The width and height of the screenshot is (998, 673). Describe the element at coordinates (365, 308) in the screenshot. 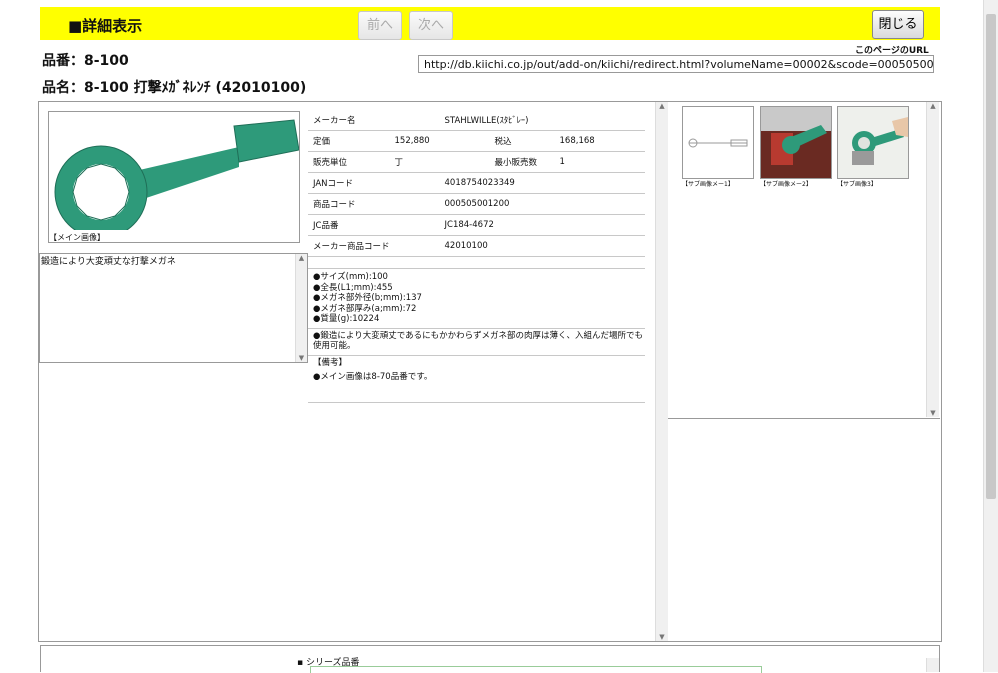

I see `feature-thickness: ●メガネ部厚み(a;mm):72` at that location.